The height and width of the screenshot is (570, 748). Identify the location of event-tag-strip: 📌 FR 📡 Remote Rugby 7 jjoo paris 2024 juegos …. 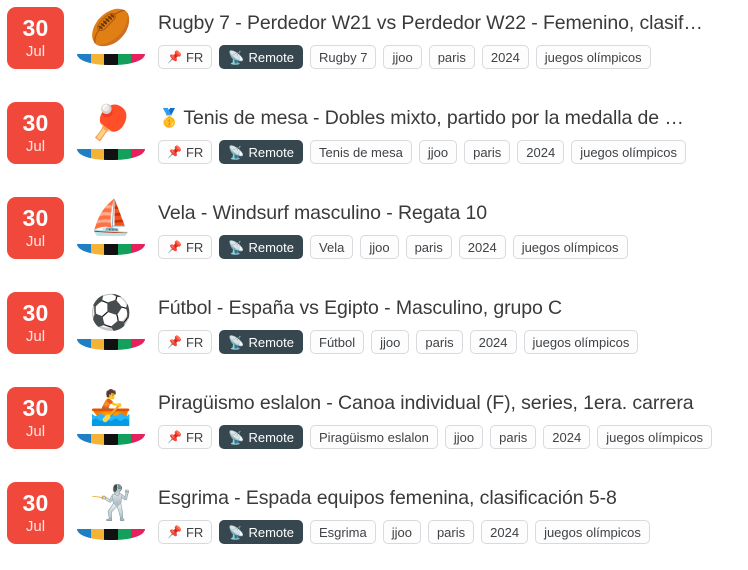
(451, 57).